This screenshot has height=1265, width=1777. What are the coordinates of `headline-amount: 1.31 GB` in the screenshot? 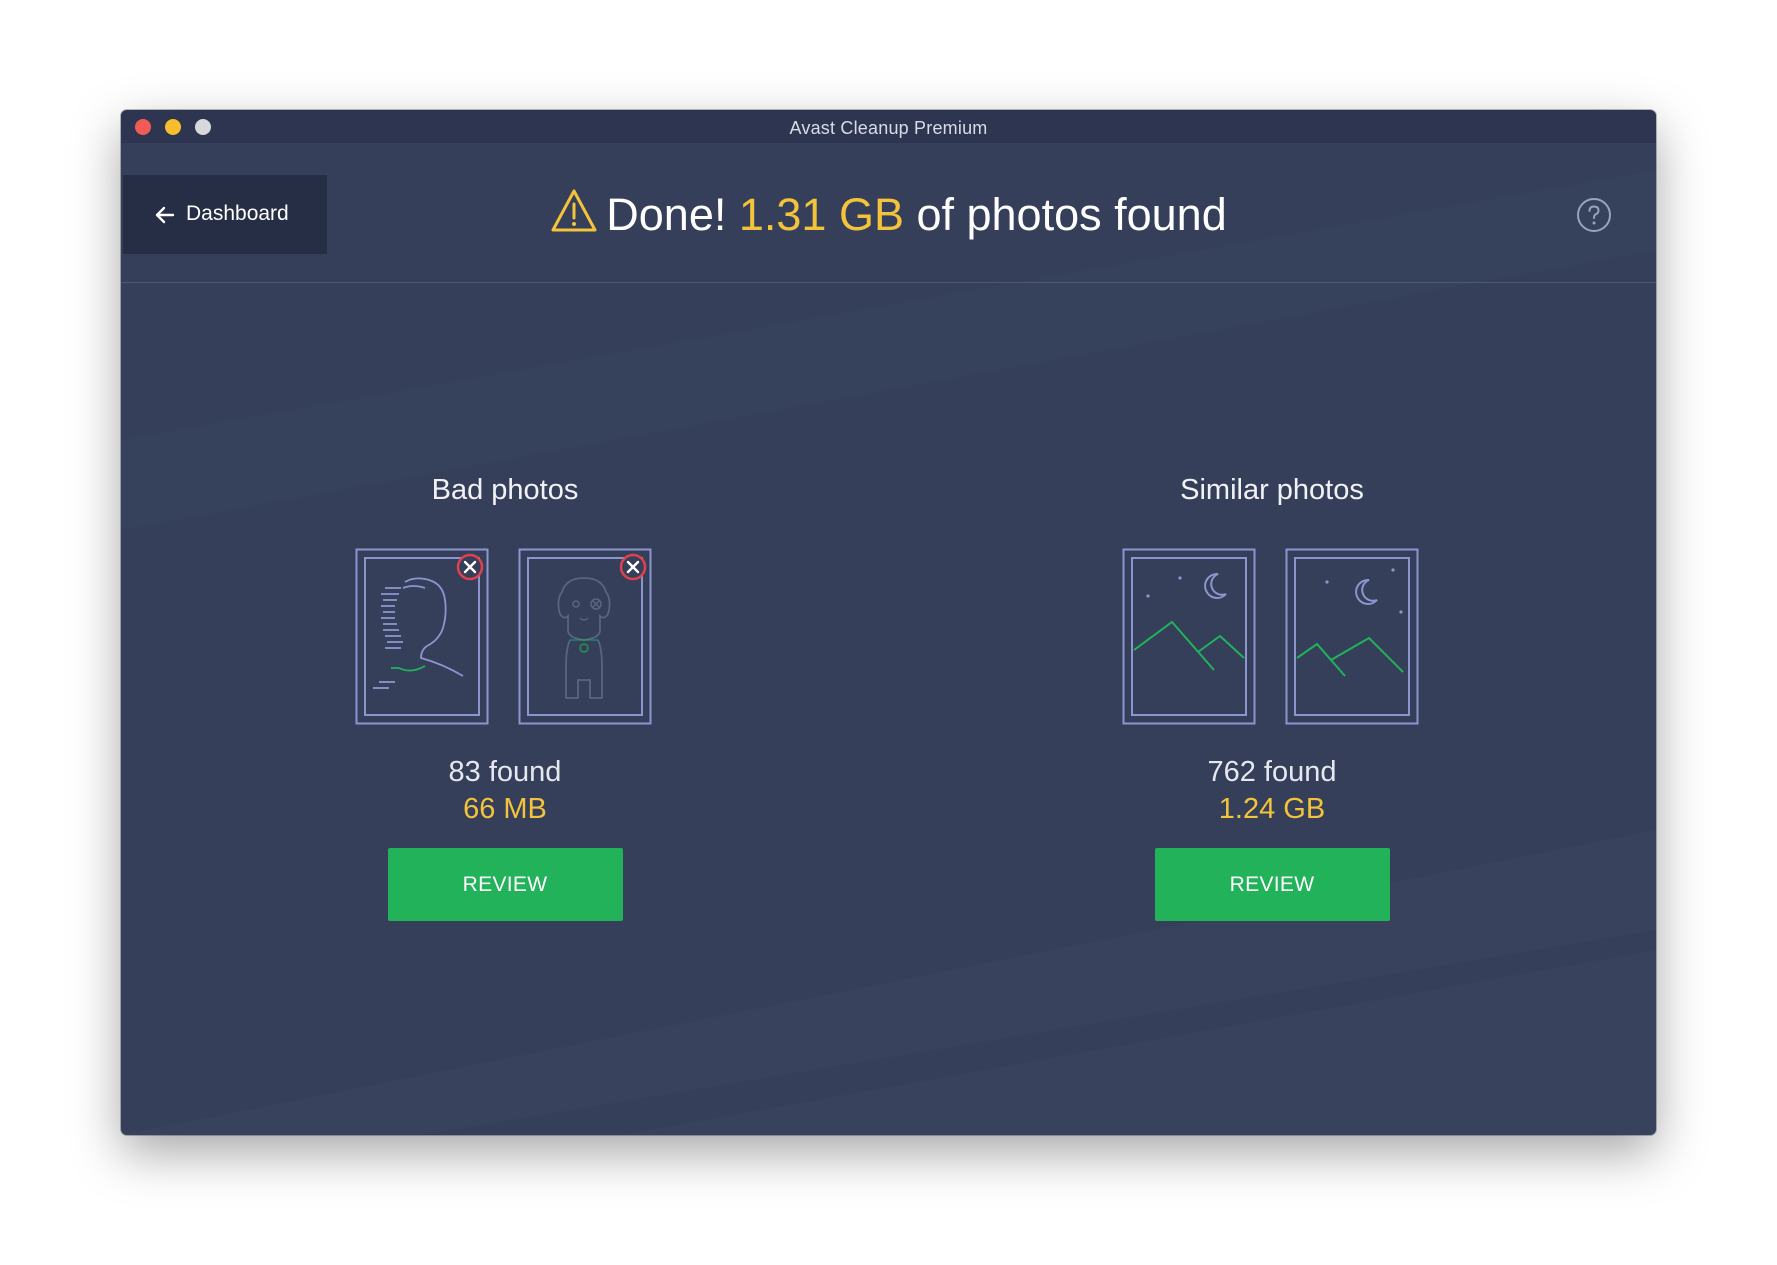 It's located at (821, 214).